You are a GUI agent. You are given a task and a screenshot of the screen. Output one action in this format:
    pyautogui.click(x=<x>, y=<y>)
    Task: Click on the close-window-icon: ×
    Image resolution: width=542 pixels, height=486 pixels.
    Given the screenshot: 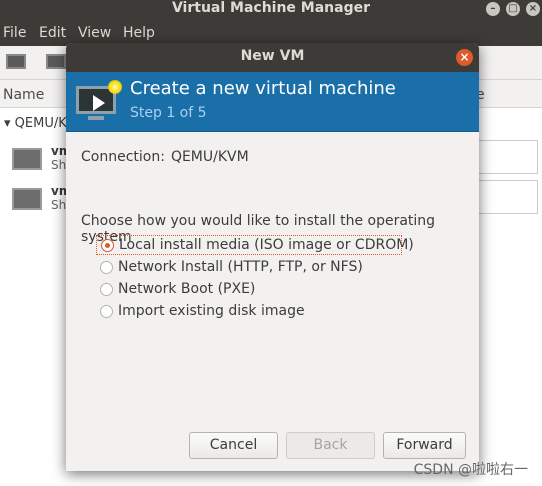 What is the action you would take?
    pyautogui.click(x=533, y=9)
    